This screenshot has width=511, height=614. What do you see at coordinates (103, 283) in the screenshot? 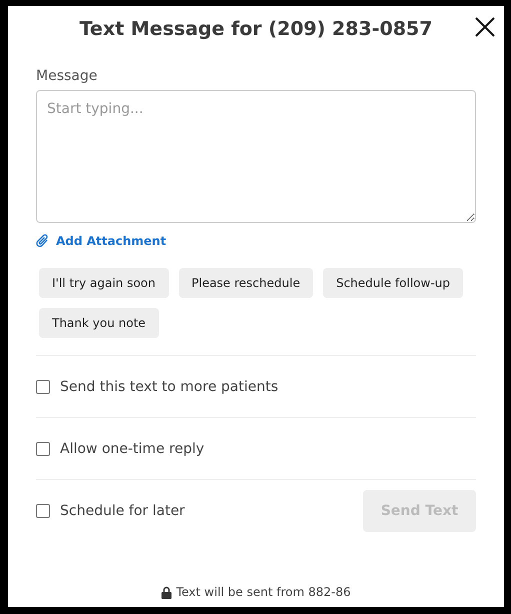
I see `quick-reply-button: I'll try again soon` at bounding box center [103, 283].